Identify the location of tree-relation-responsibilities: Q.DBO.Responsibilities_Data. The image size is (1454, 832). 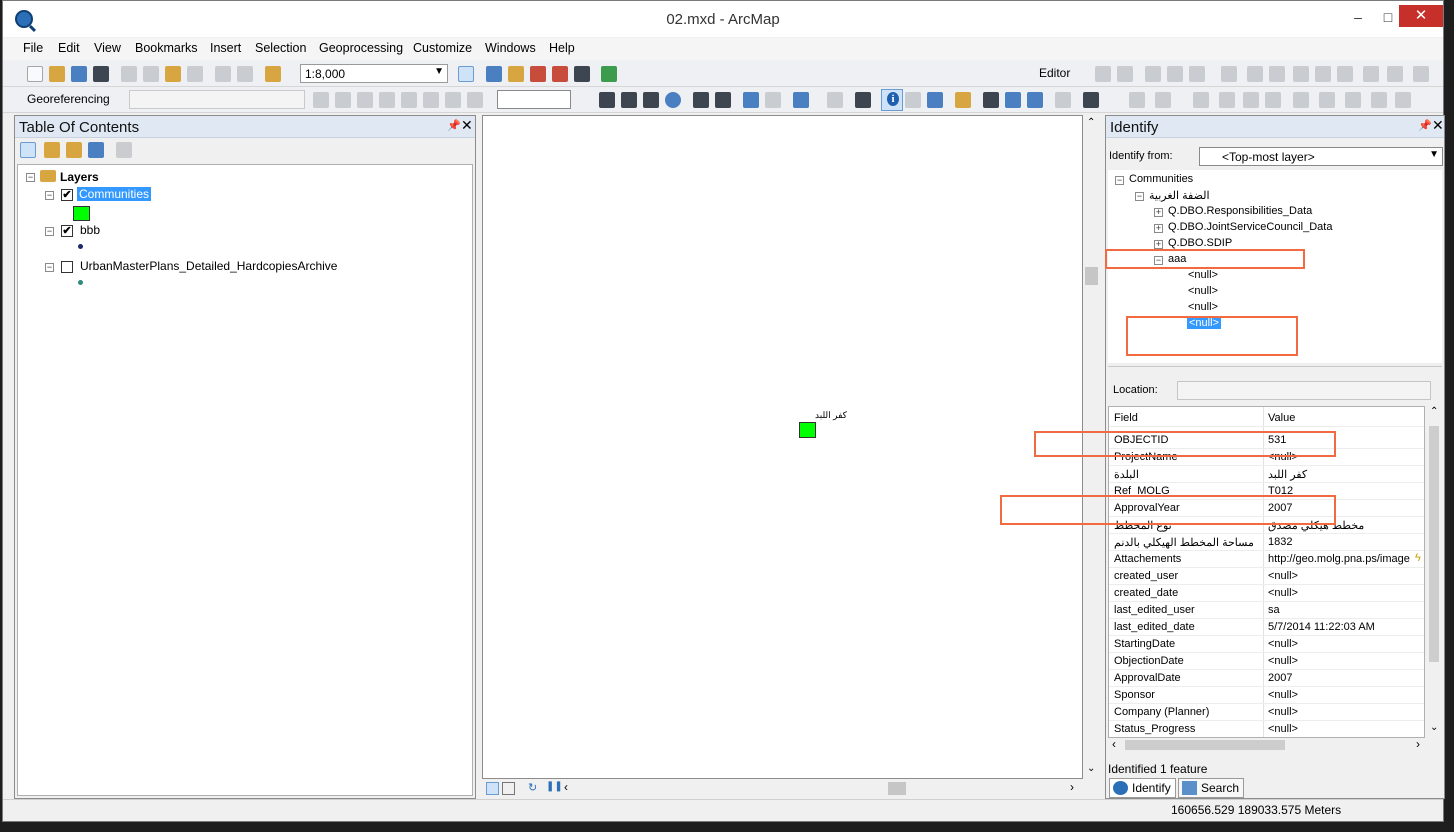
(1240, 211).